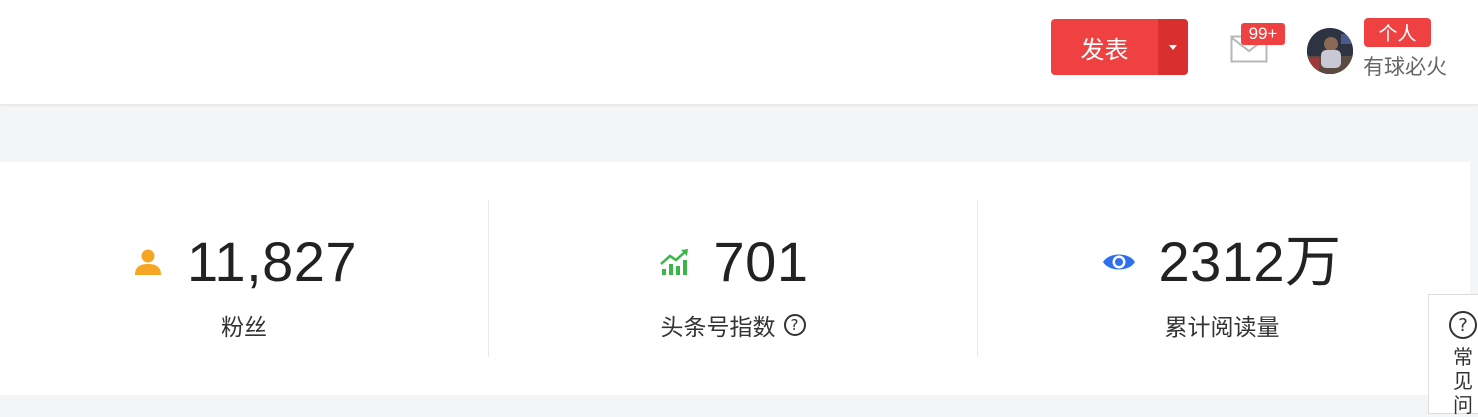 The height and width of the screenshot is (417, 1478). I want to click on question-icon: ?, so click(1463, 325).